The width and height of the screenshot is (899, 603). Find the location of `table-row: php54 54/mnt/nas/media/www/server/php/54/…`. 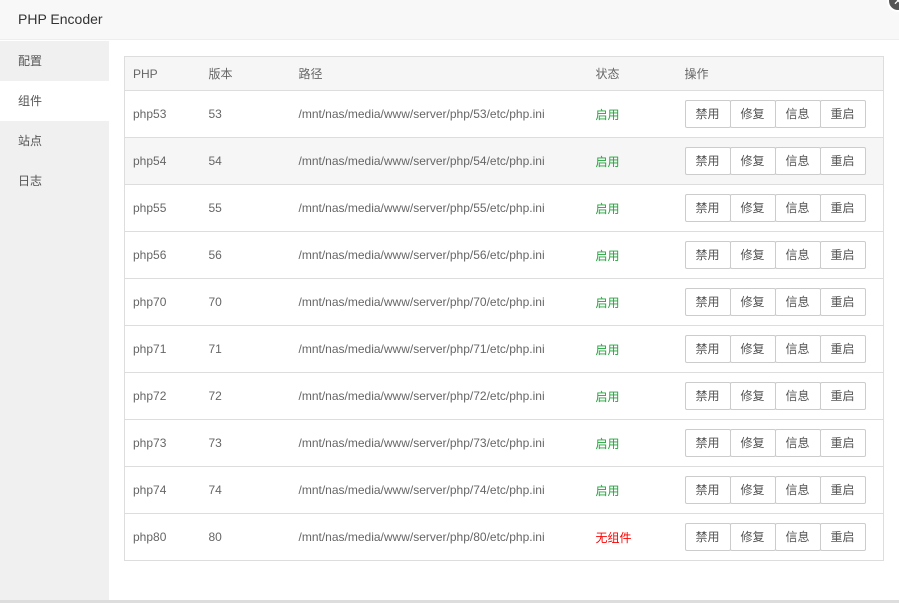

table-row: php54 54/mnt/nas/media/www/server/php/54/… is located at coordinates (504, 161).